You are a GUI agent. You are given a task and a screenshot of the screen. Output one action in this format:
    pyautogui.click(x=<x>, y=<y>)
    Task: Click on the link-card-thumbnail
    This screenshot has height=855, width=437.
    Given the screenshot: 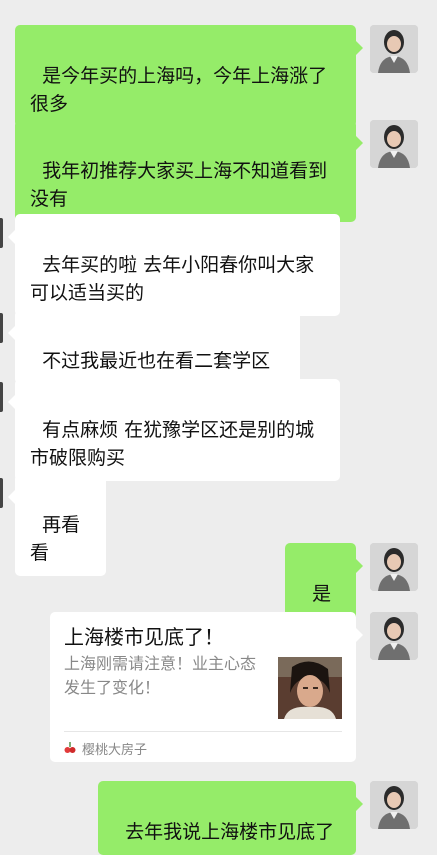 What is the action you would take?
    pyautogui.click(x=310, y=688)
    